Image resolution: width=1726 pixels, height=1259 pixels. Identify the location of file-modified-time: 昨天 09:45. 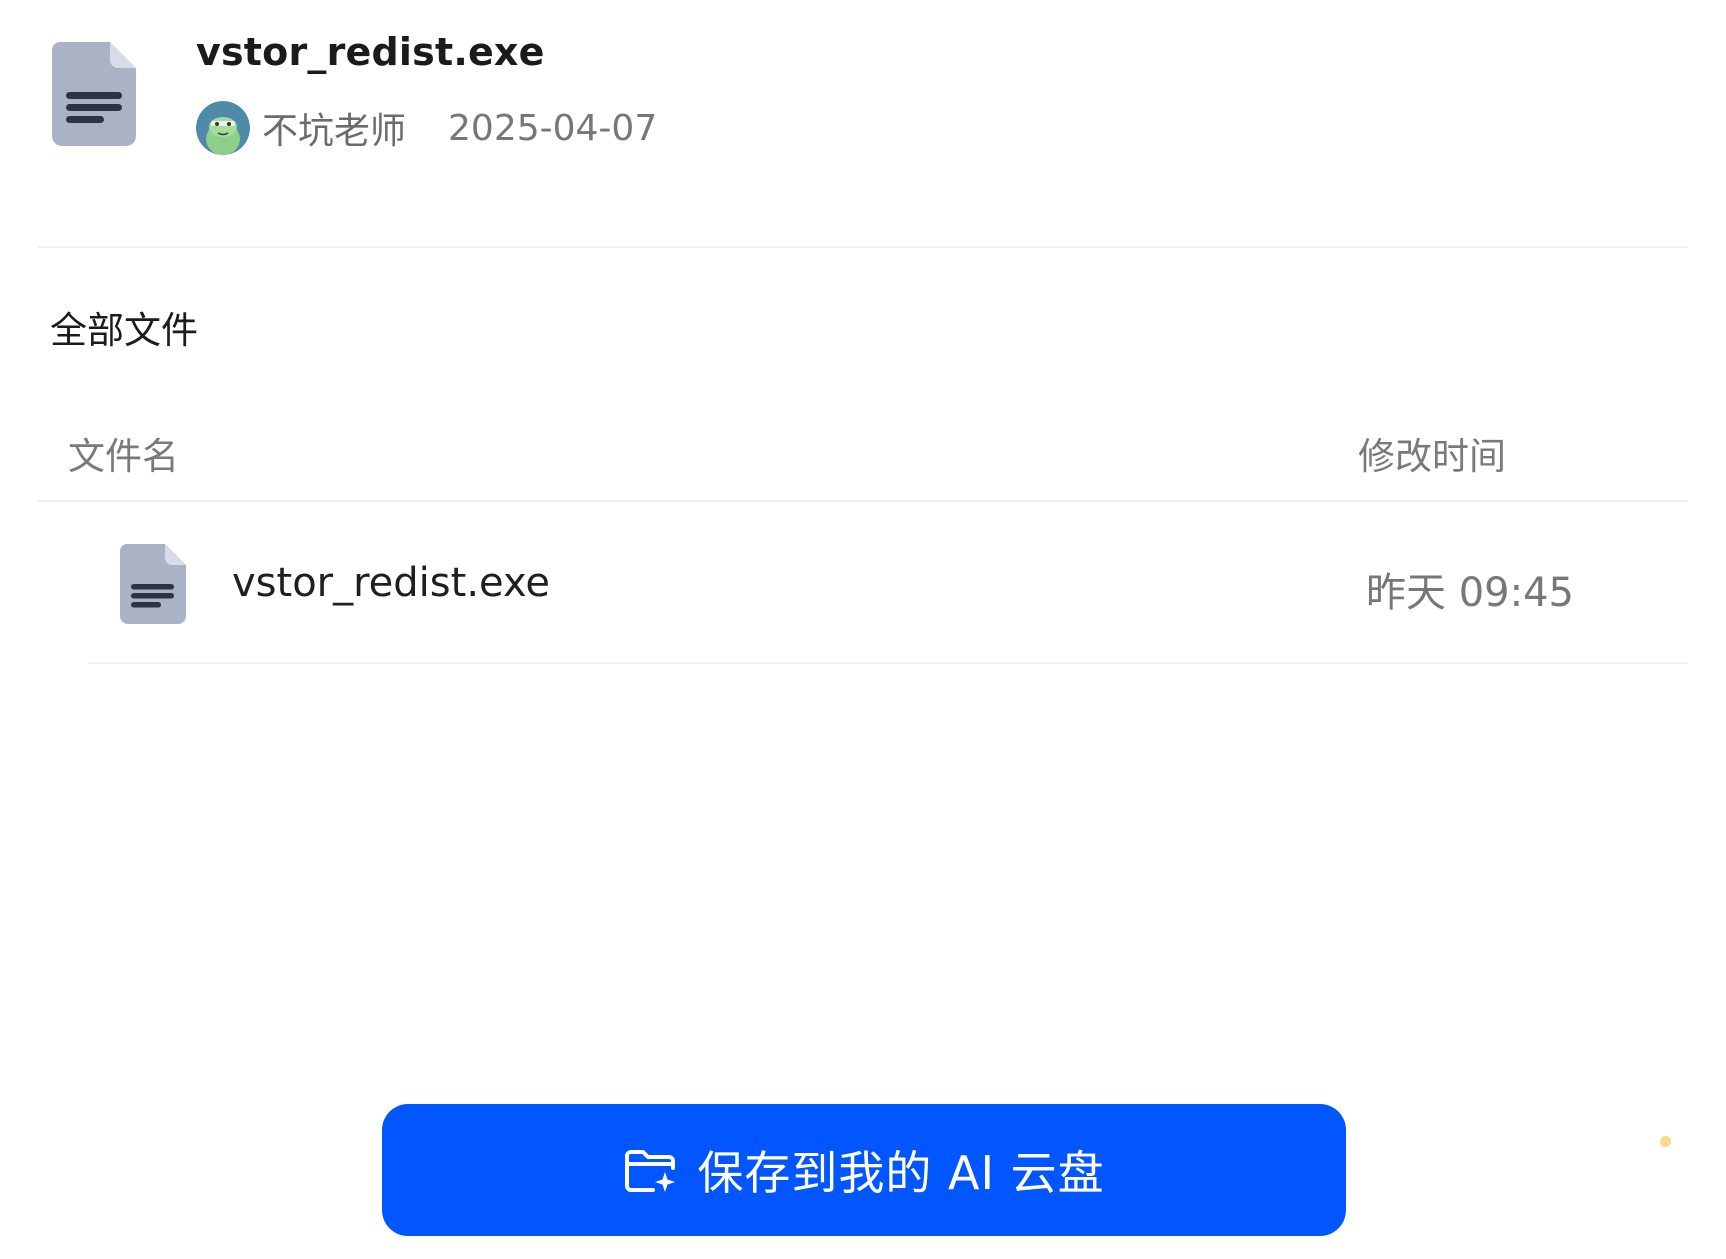
(1470, 593).